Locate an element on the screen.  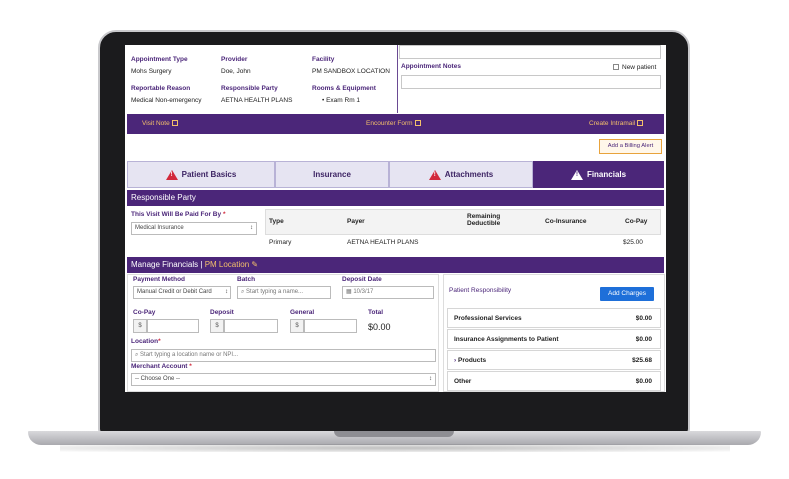
pm-location-label: PM Location is located at coordinates (227, 264).